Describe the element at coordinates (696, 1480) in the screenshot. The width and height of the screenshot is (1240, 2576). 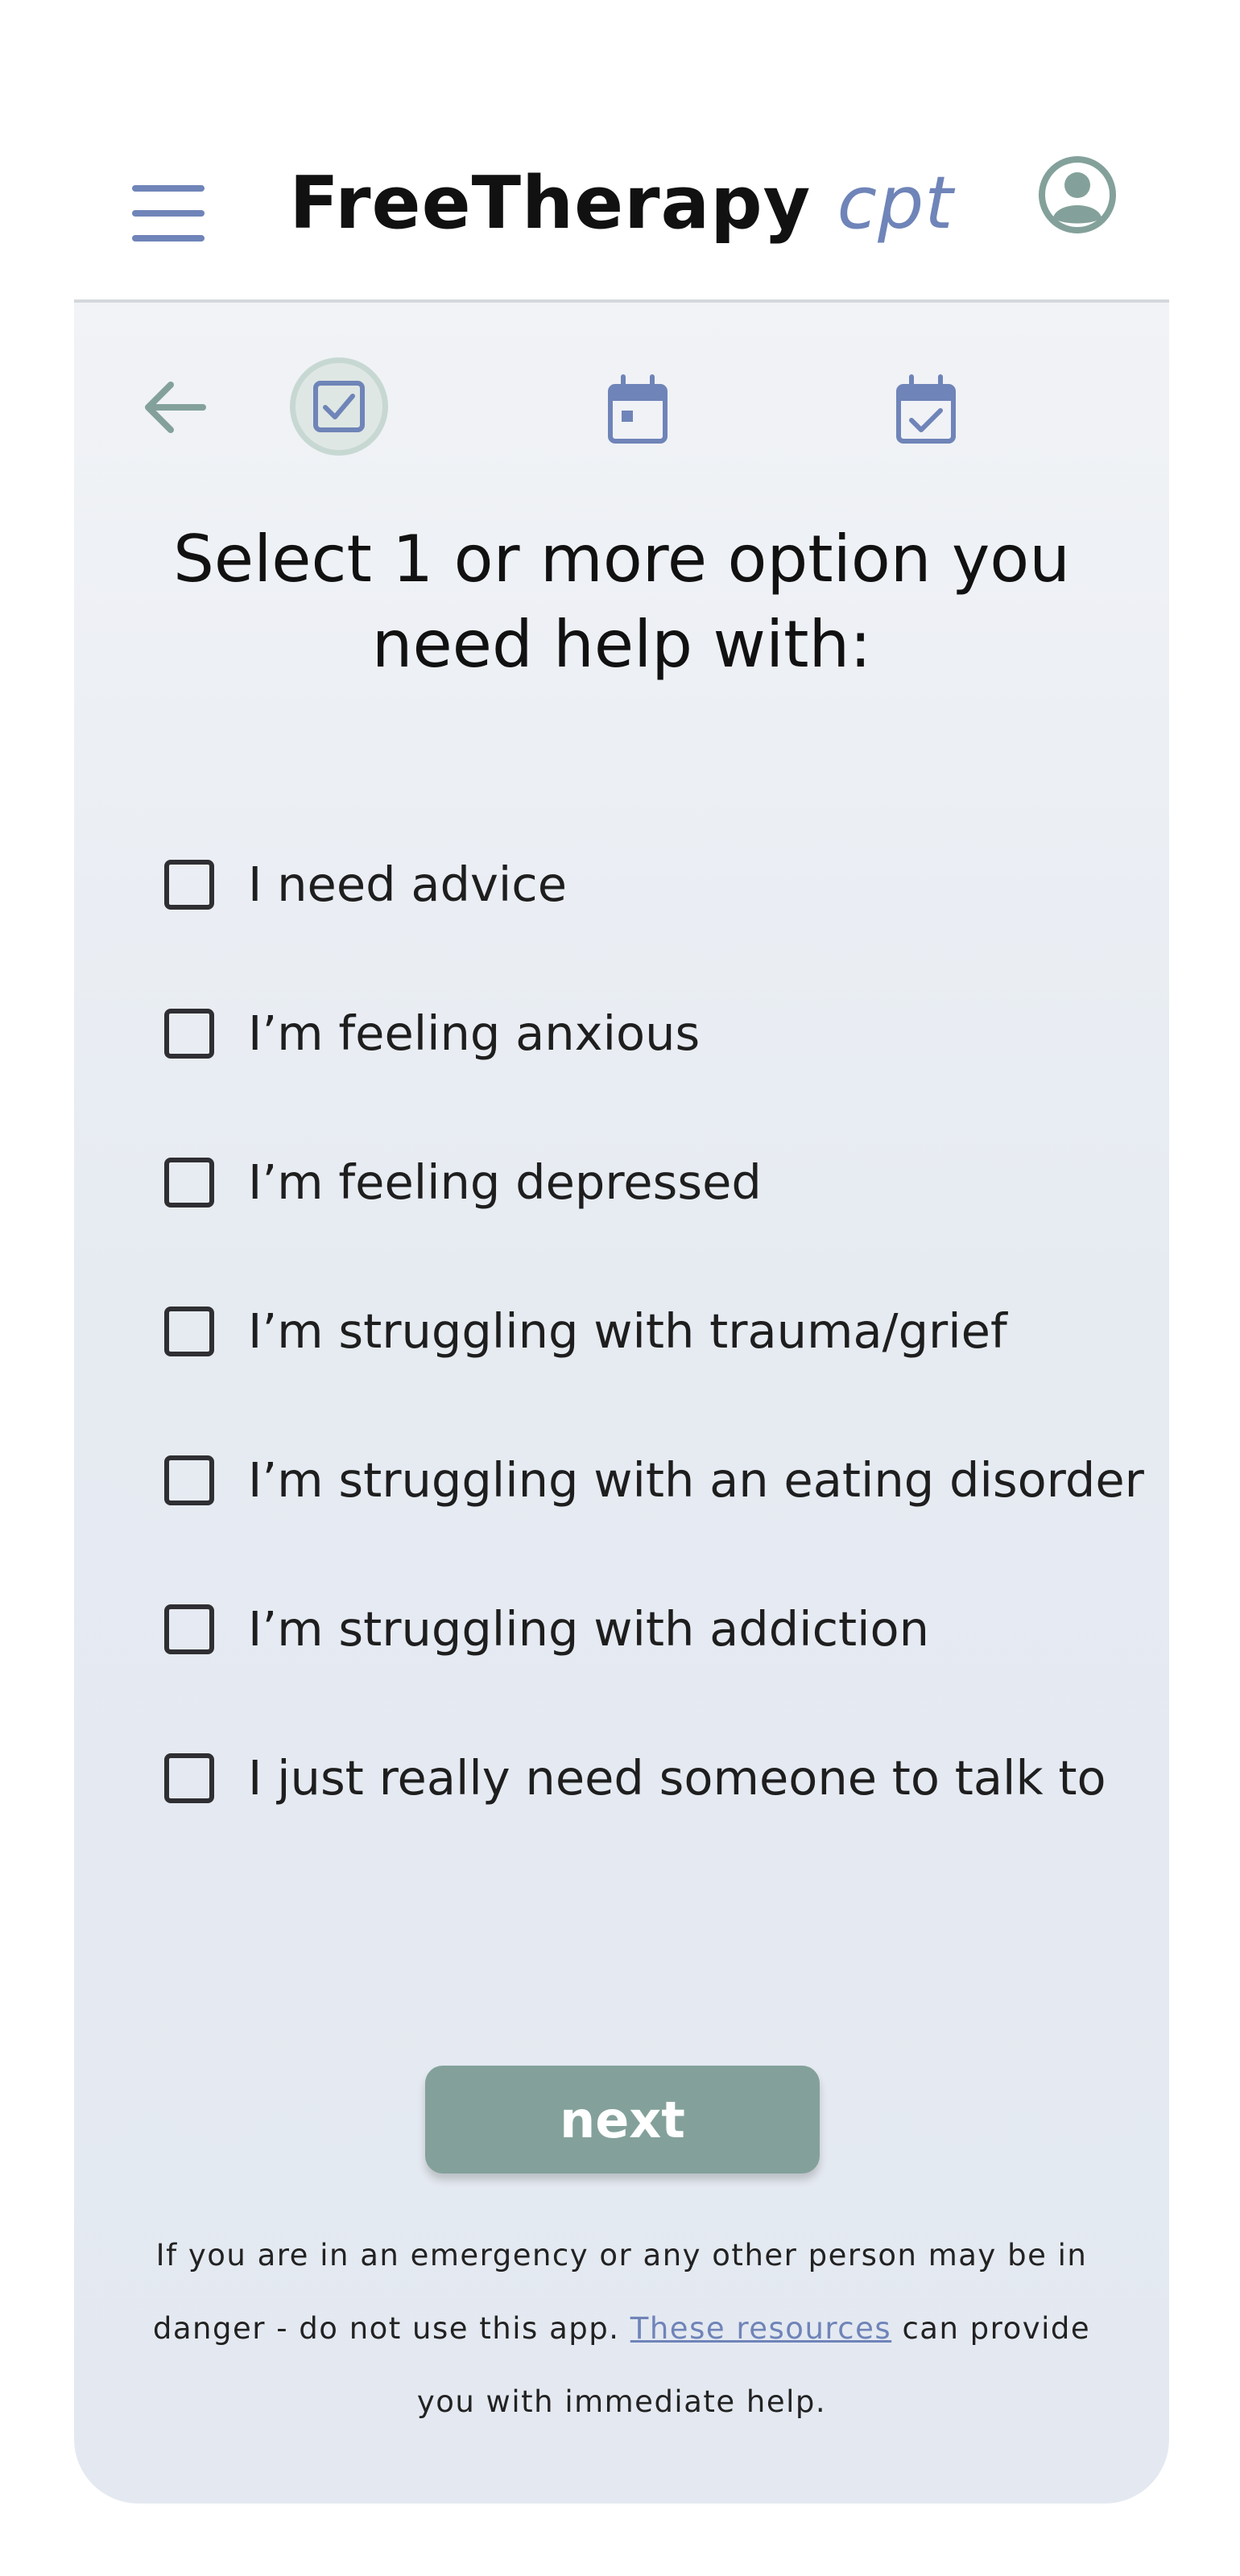
I see `option-label: I’m struggling with an eating disorder` at that location.